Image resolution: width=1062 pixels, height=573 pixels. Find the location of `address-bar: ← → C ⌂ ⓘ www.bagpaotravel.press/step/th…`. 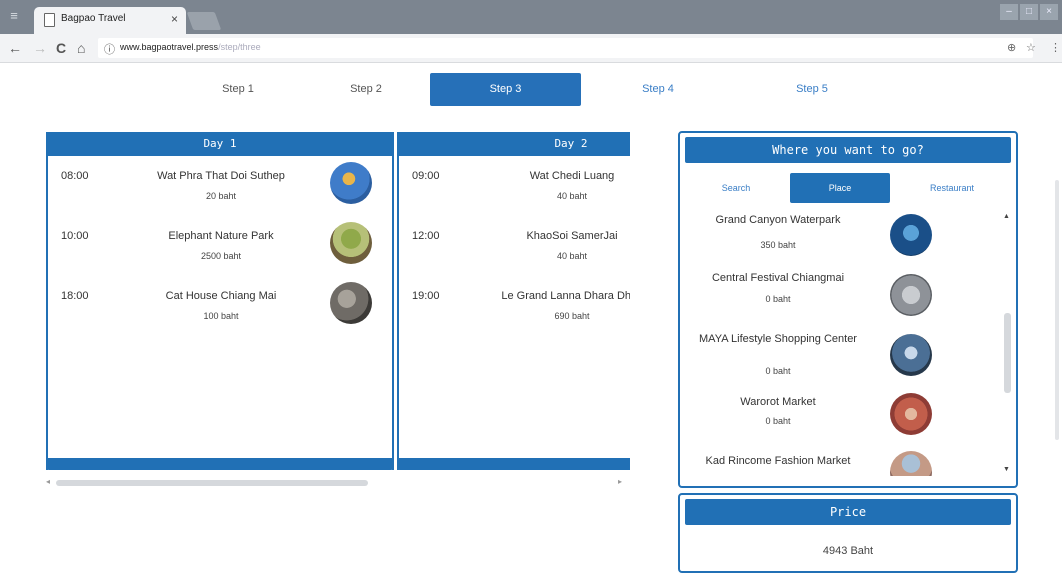

address-bar: ← → C ⌂ ⓘ www.bagpaotravel.press/step/th… is located at coordinates (531, 48).